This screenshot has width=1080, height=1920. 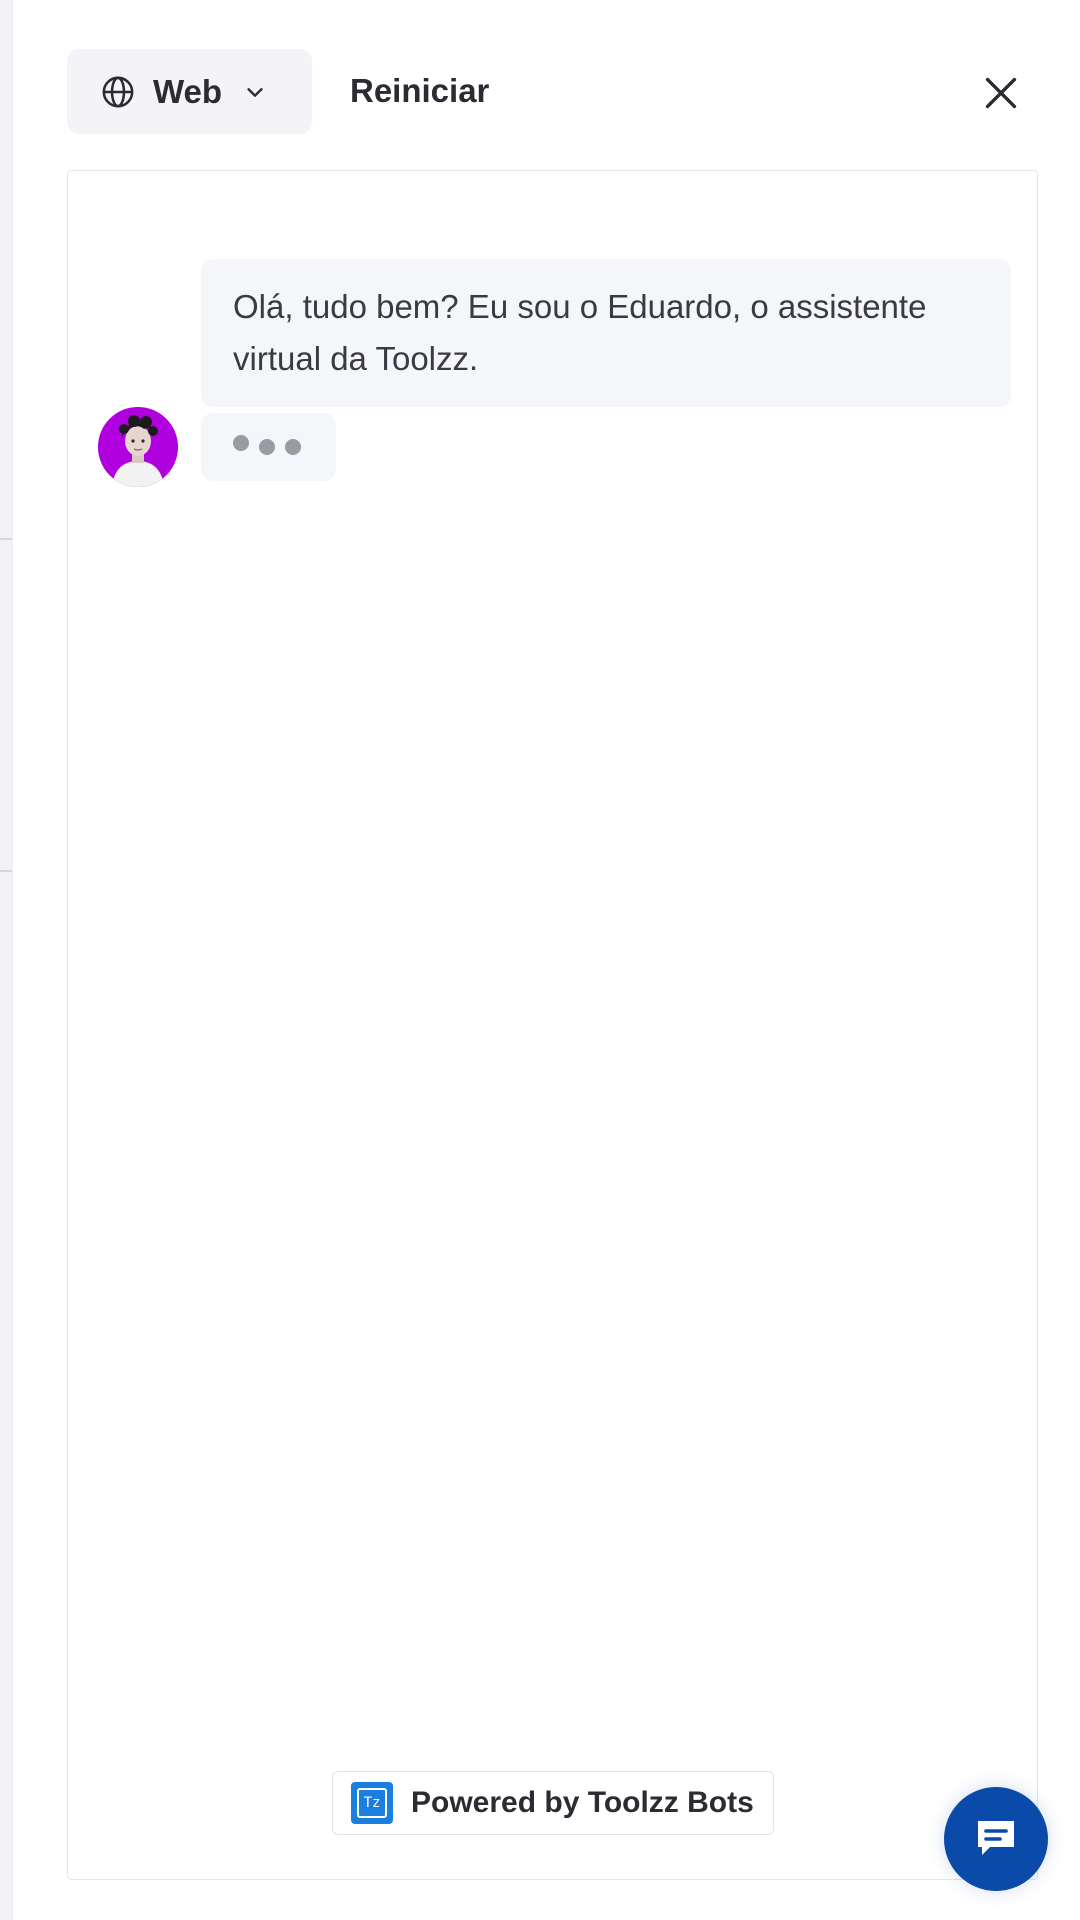 What do you see at coordinates (6, 960) in the screenshot?
I see `backdrop-edge` at bounding box center [6, 960].